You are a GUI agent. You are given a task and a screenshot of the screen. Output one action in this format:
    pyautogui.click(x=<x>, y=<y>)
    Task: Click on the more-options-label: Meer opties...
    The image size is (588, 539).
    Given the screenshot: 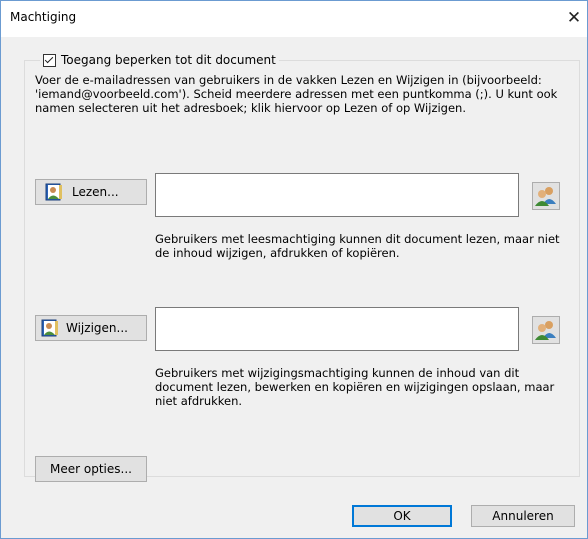 What is the action you would take?
    pyautogui.click(x=91, y=469)
    